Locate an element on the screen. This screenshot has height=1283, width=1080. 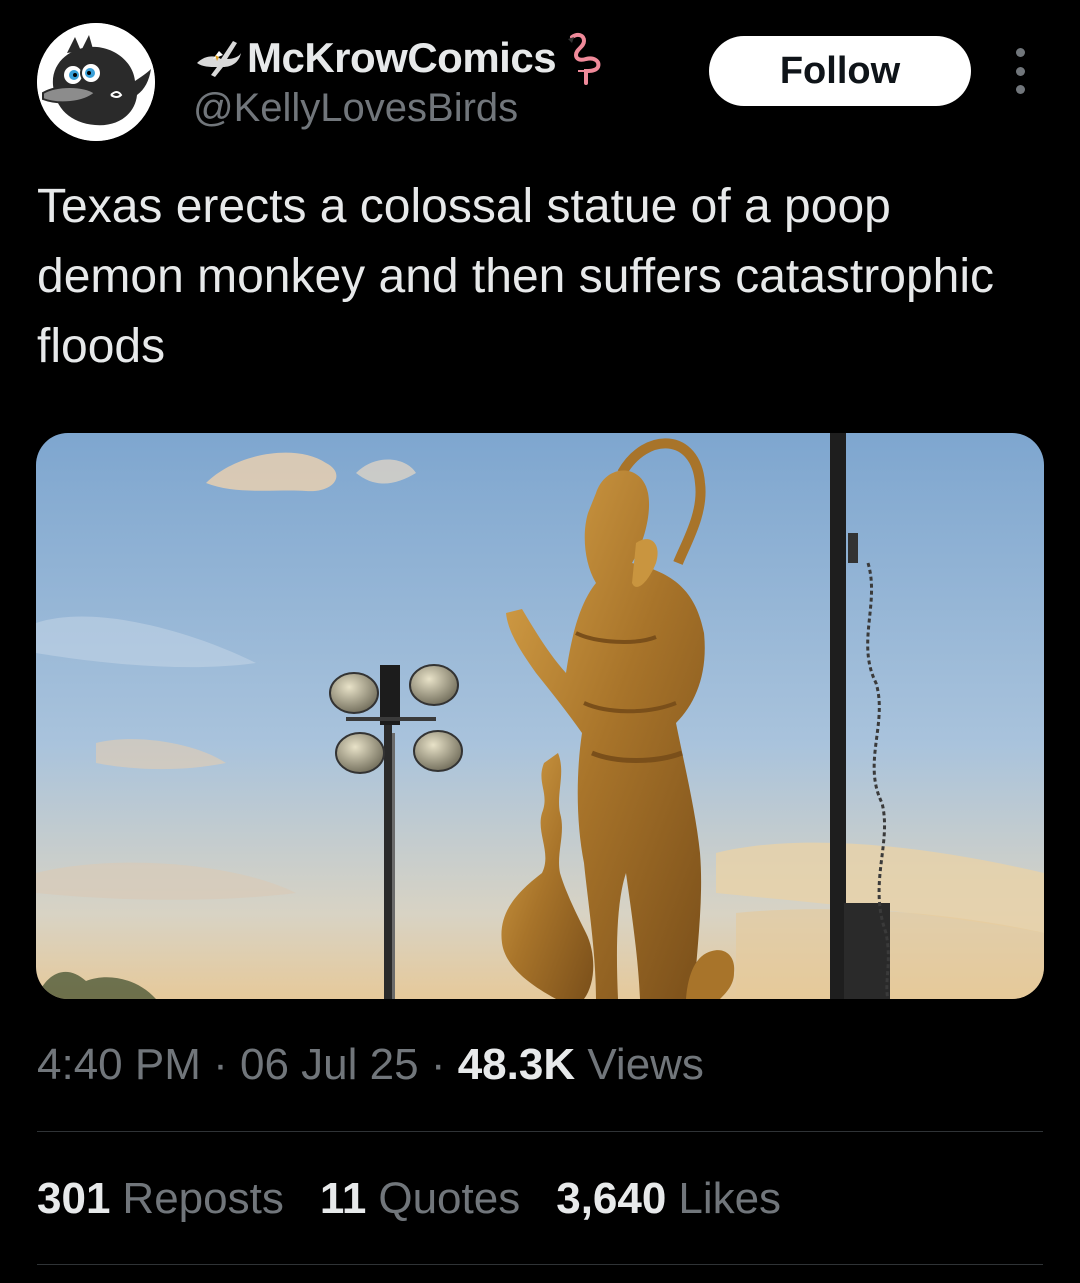
quotes-label: Quotes is located at coordinates (449, 1198).